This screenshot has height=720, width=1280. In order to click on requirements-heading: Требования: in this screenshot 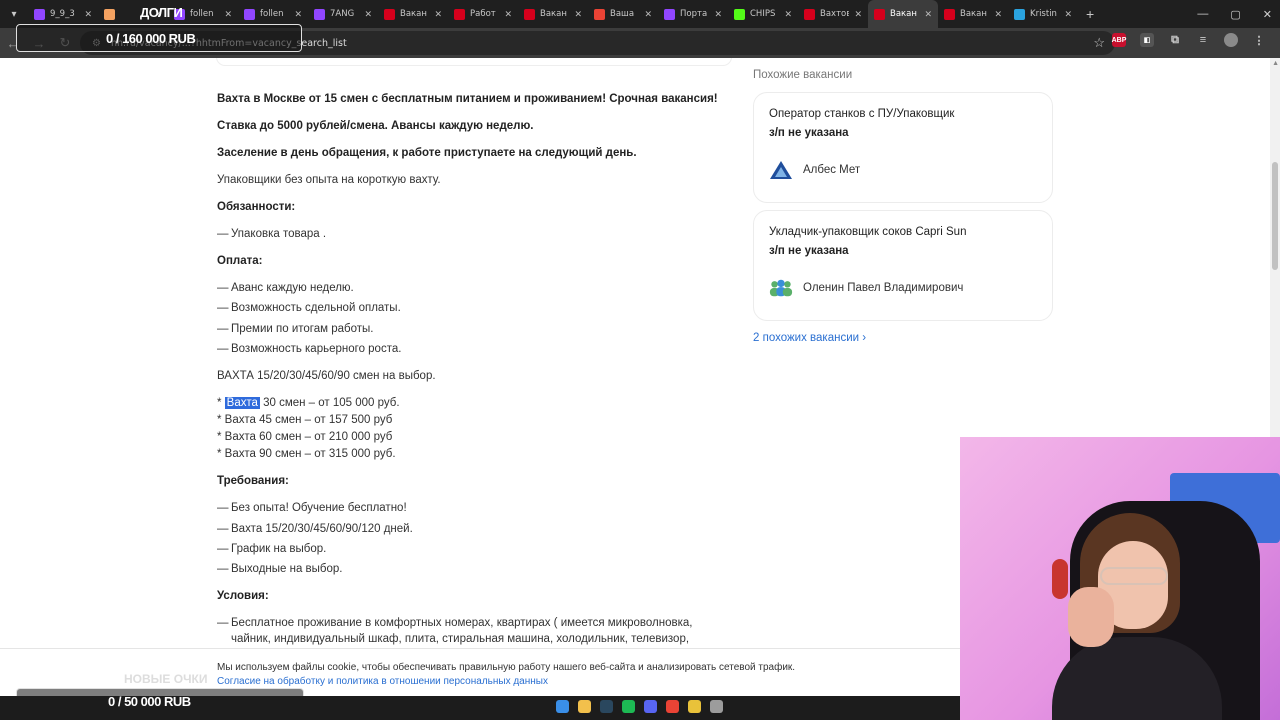, I will do `click(253, 481)`.